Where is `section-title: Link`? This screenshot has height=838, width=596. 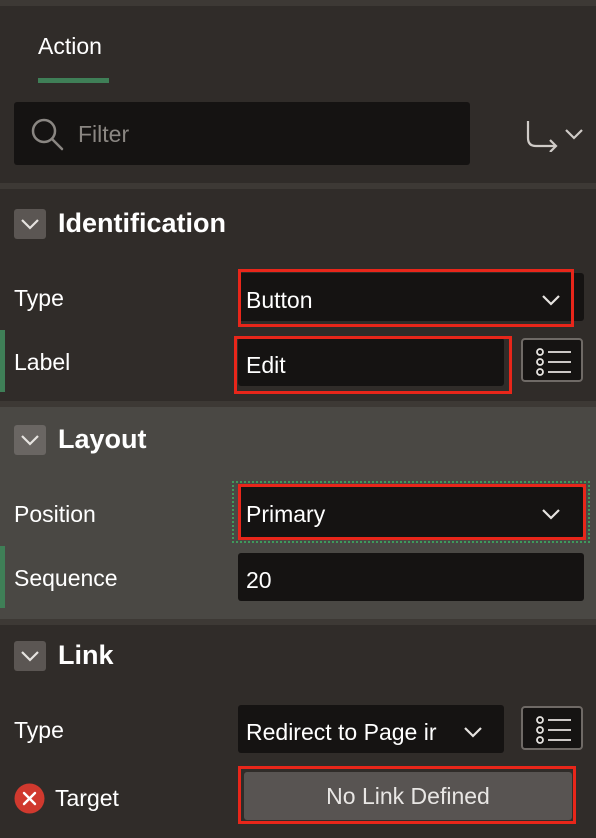
section-title: Link is located at coordinates (86, 655).